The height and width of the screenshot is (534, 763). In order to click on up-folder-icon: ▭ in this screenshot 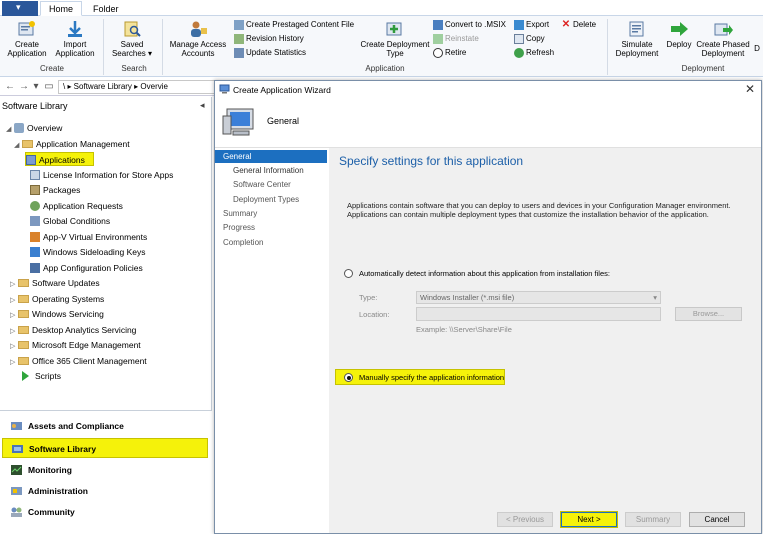, I will do `click(49, 86)`.